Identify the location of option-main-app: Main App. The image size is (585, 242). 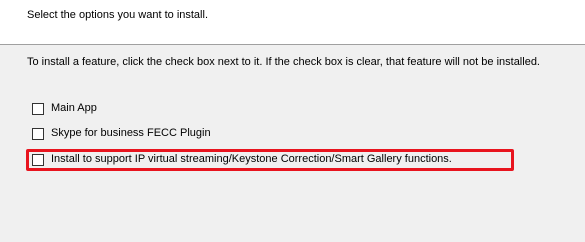
(64, 108).